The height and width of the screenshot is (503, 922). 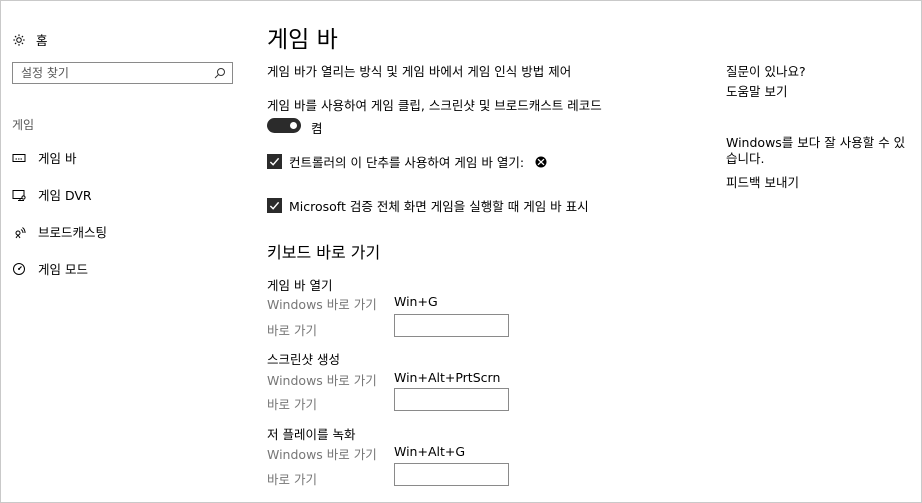 I want to click on game-mode-icon, so click(x=19, y=268).